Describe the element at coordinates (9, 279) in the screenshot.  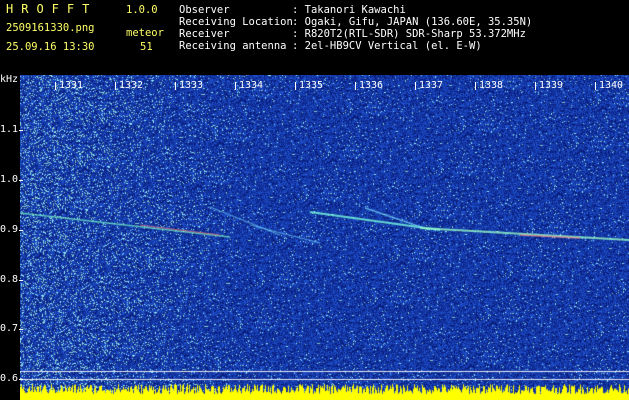
I see `y-tick-label: 0.8` at that location.